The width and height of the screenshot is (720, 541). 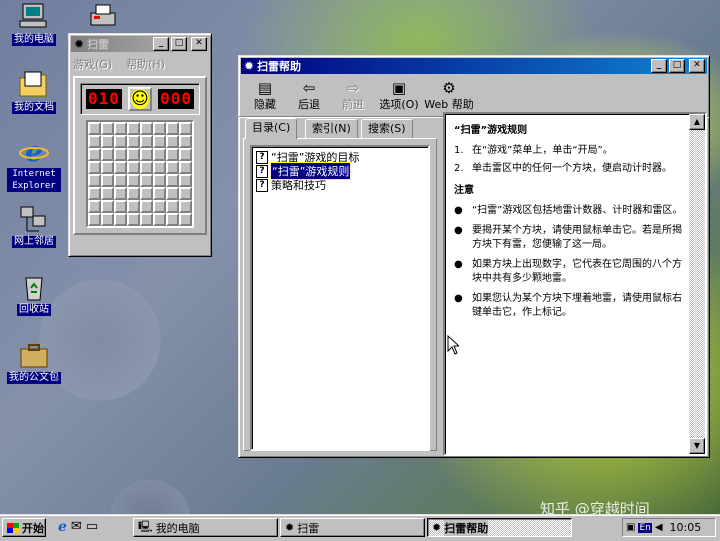 What do you see at coordinates (265, 95) in the screenshot?
I see `toolbar-hide-button: ▤ 隐藏` at bounding box center [265, 95].